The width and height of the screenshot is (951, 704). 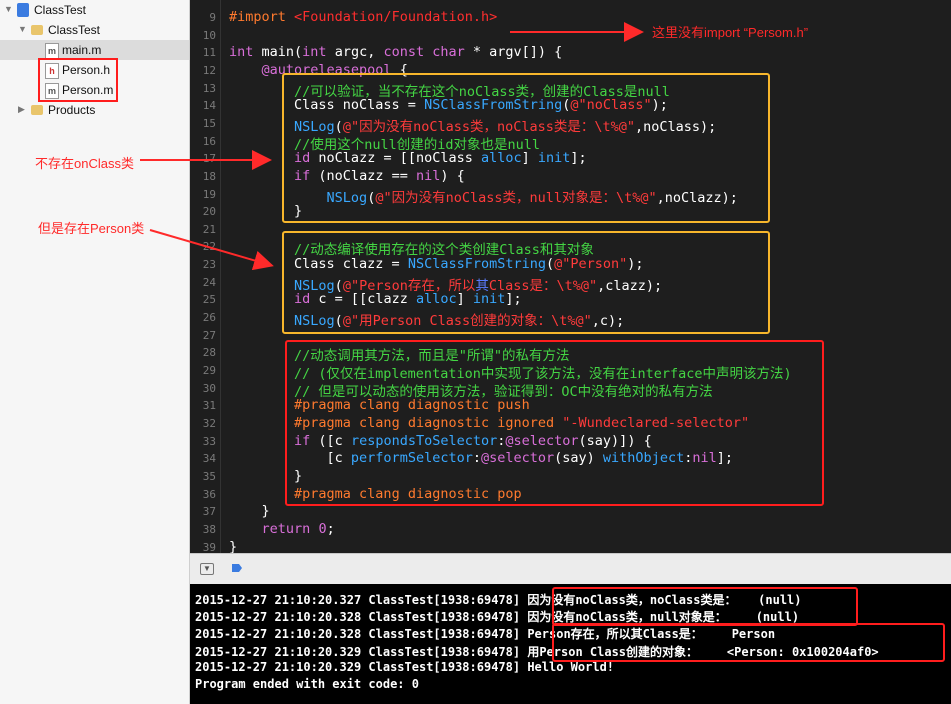 I want to click on annotation-has-person: 但是存在Person类, so click(x=91, y=228).